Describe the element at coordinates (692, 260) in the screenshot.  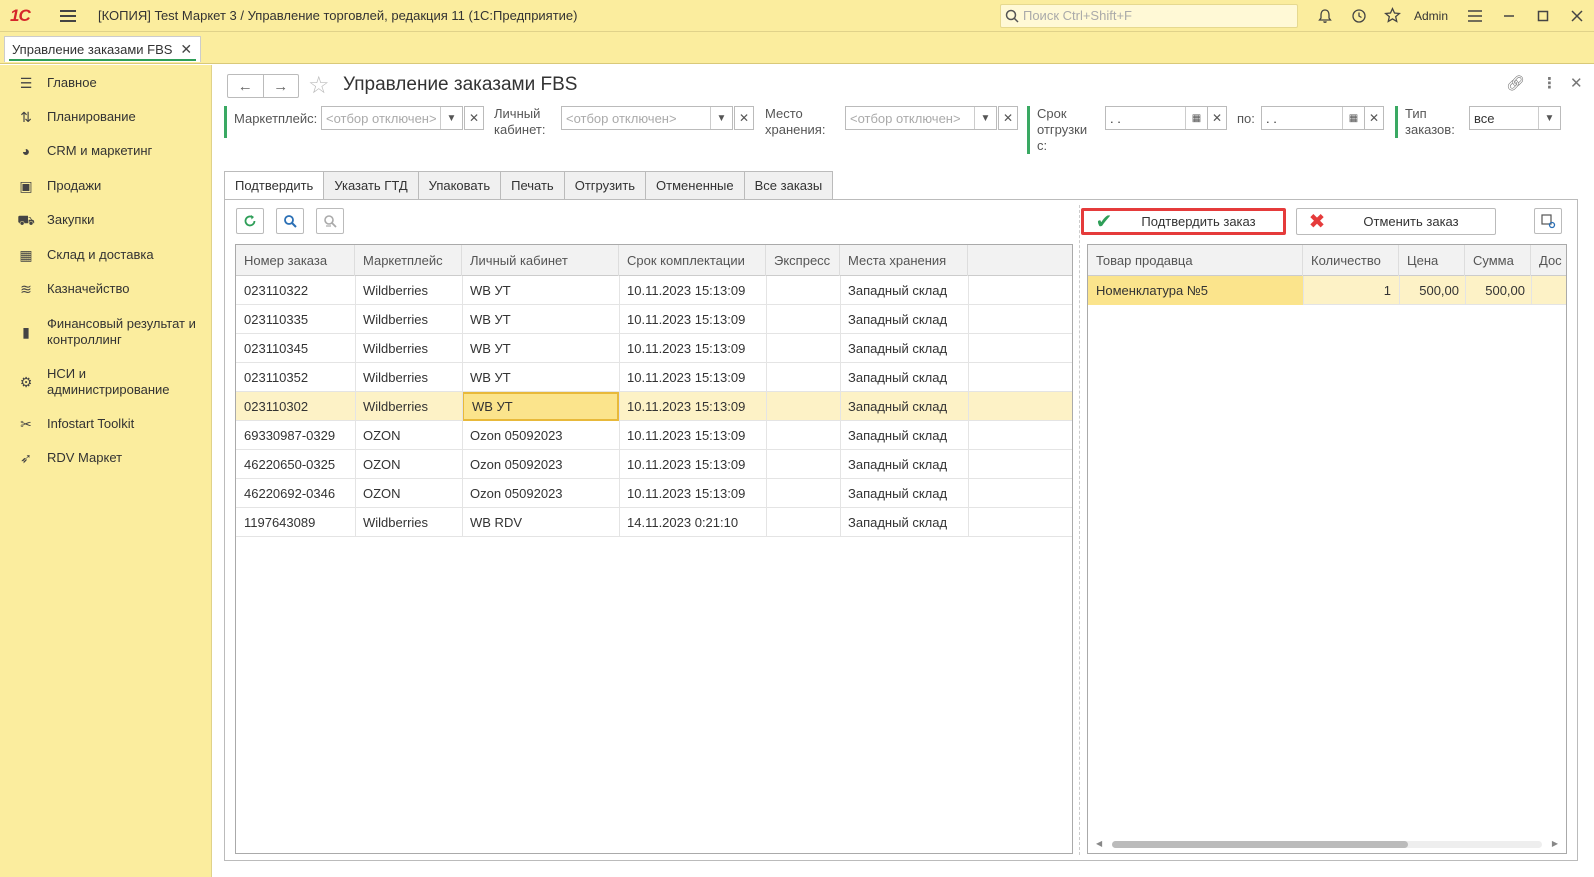
I see `column-header: Срок комплектации` at that location.